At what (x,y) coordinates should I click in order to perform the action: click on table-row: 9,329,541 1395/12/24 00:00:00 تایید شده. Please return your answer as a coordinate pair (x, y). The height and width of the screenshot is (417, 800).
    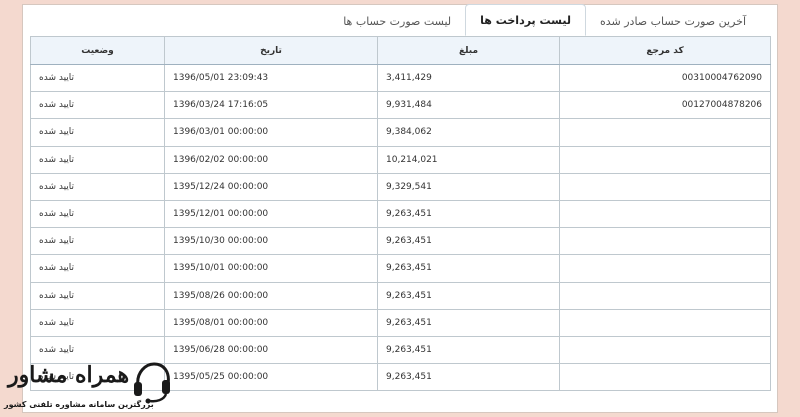
    Looking at the image, I should click on (400, 186).